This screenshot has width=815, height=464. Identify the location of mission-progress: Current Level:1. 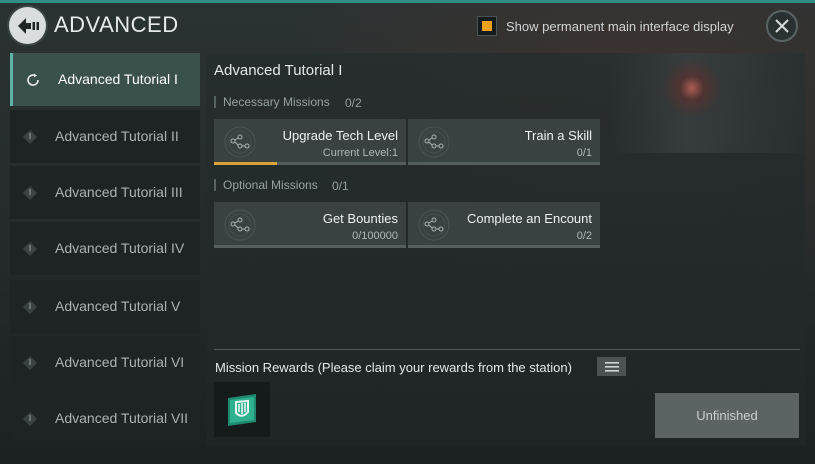
(360, 153).